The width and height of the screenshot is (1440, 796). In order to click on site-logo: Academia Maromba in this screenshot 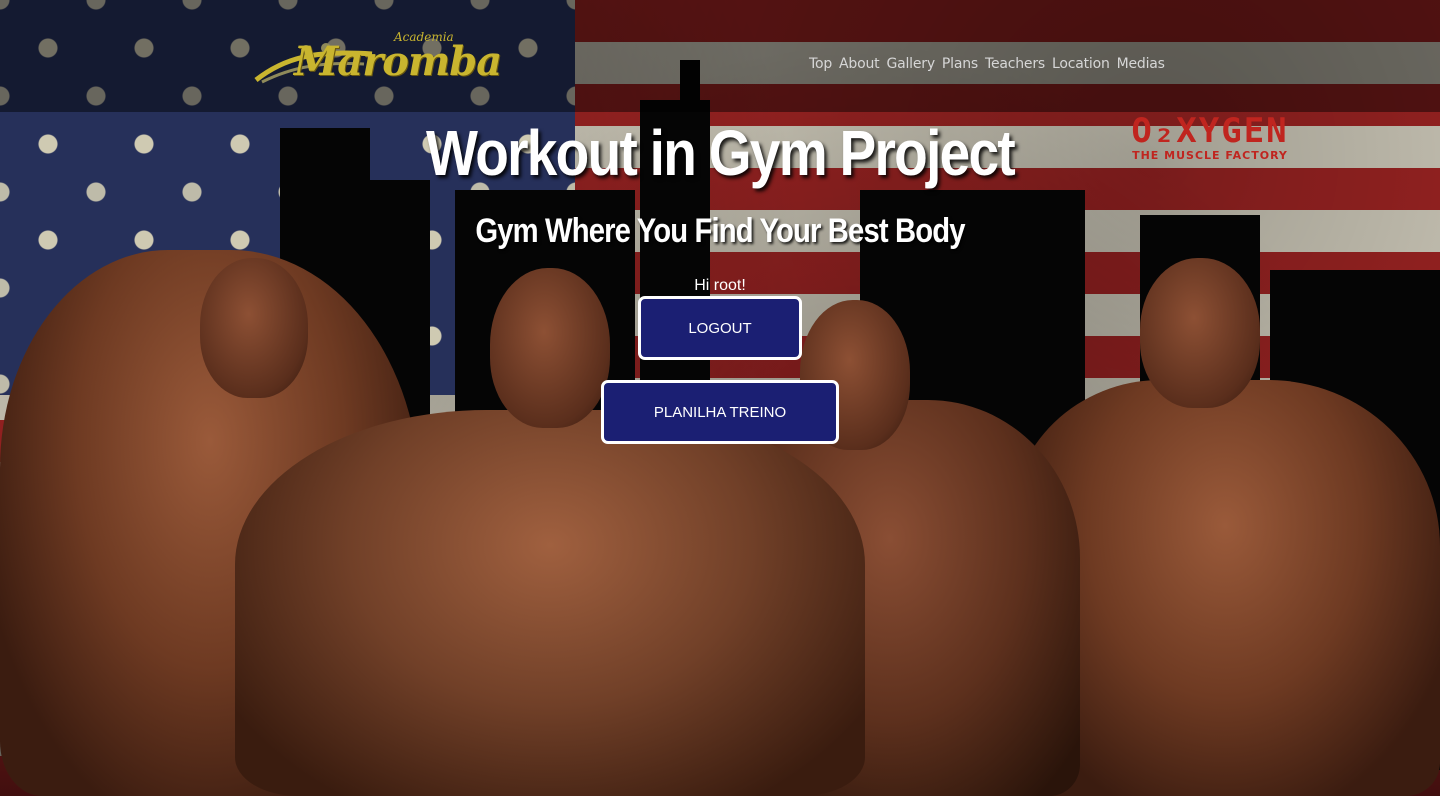, I will do `click(379, 58)`.